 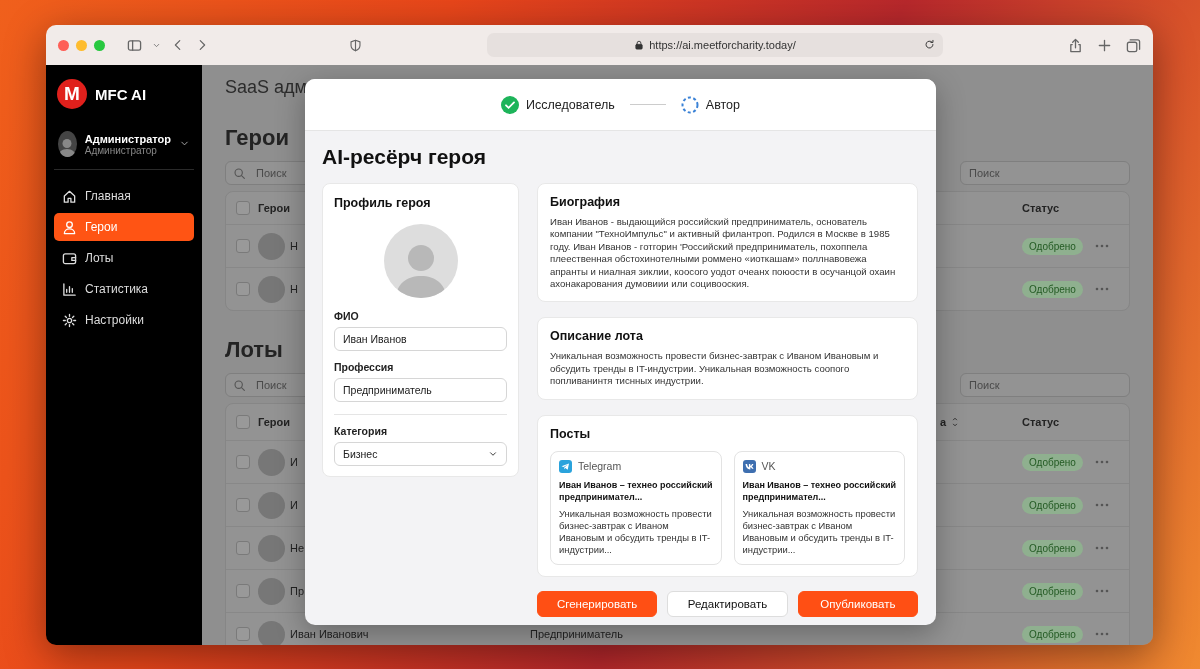 What do you see at coordinates (72, 94) in the screenshot?
I see `logo: M` at bounding box center [72, 94].